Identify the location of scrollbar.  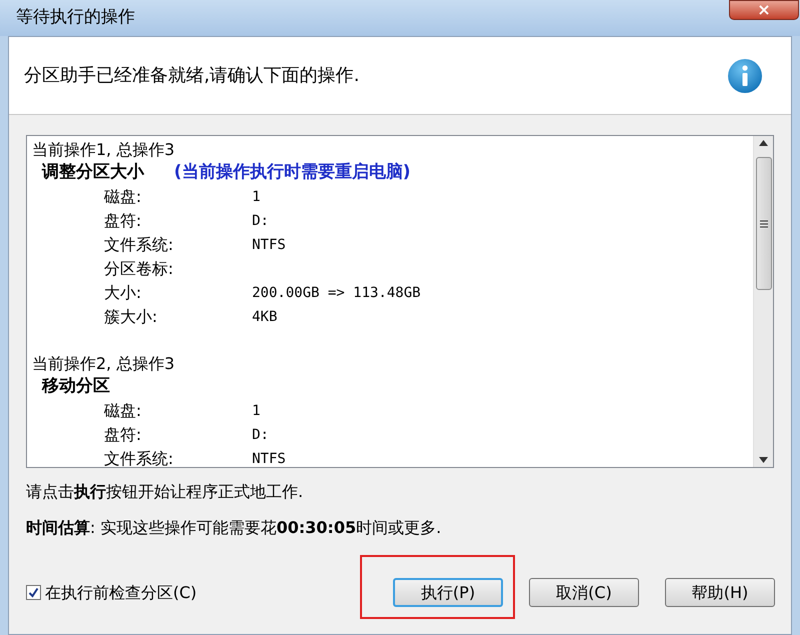
(763, 301).